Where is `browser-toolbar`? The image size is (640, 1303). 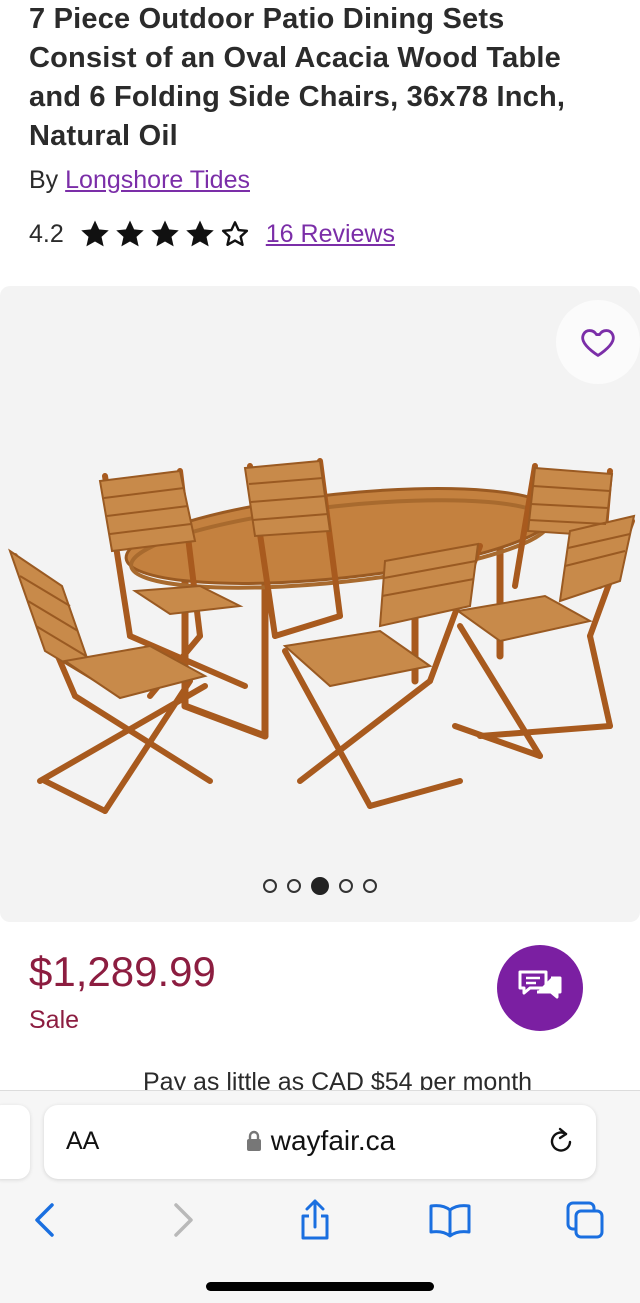 browser-toolbar is located at coordinates (320, 1220).